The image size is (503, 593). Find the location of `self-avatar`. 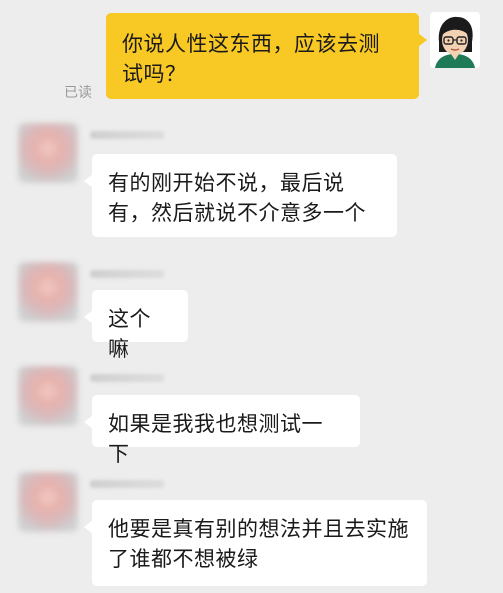

self-avatar is located at coordinates (455, 40).